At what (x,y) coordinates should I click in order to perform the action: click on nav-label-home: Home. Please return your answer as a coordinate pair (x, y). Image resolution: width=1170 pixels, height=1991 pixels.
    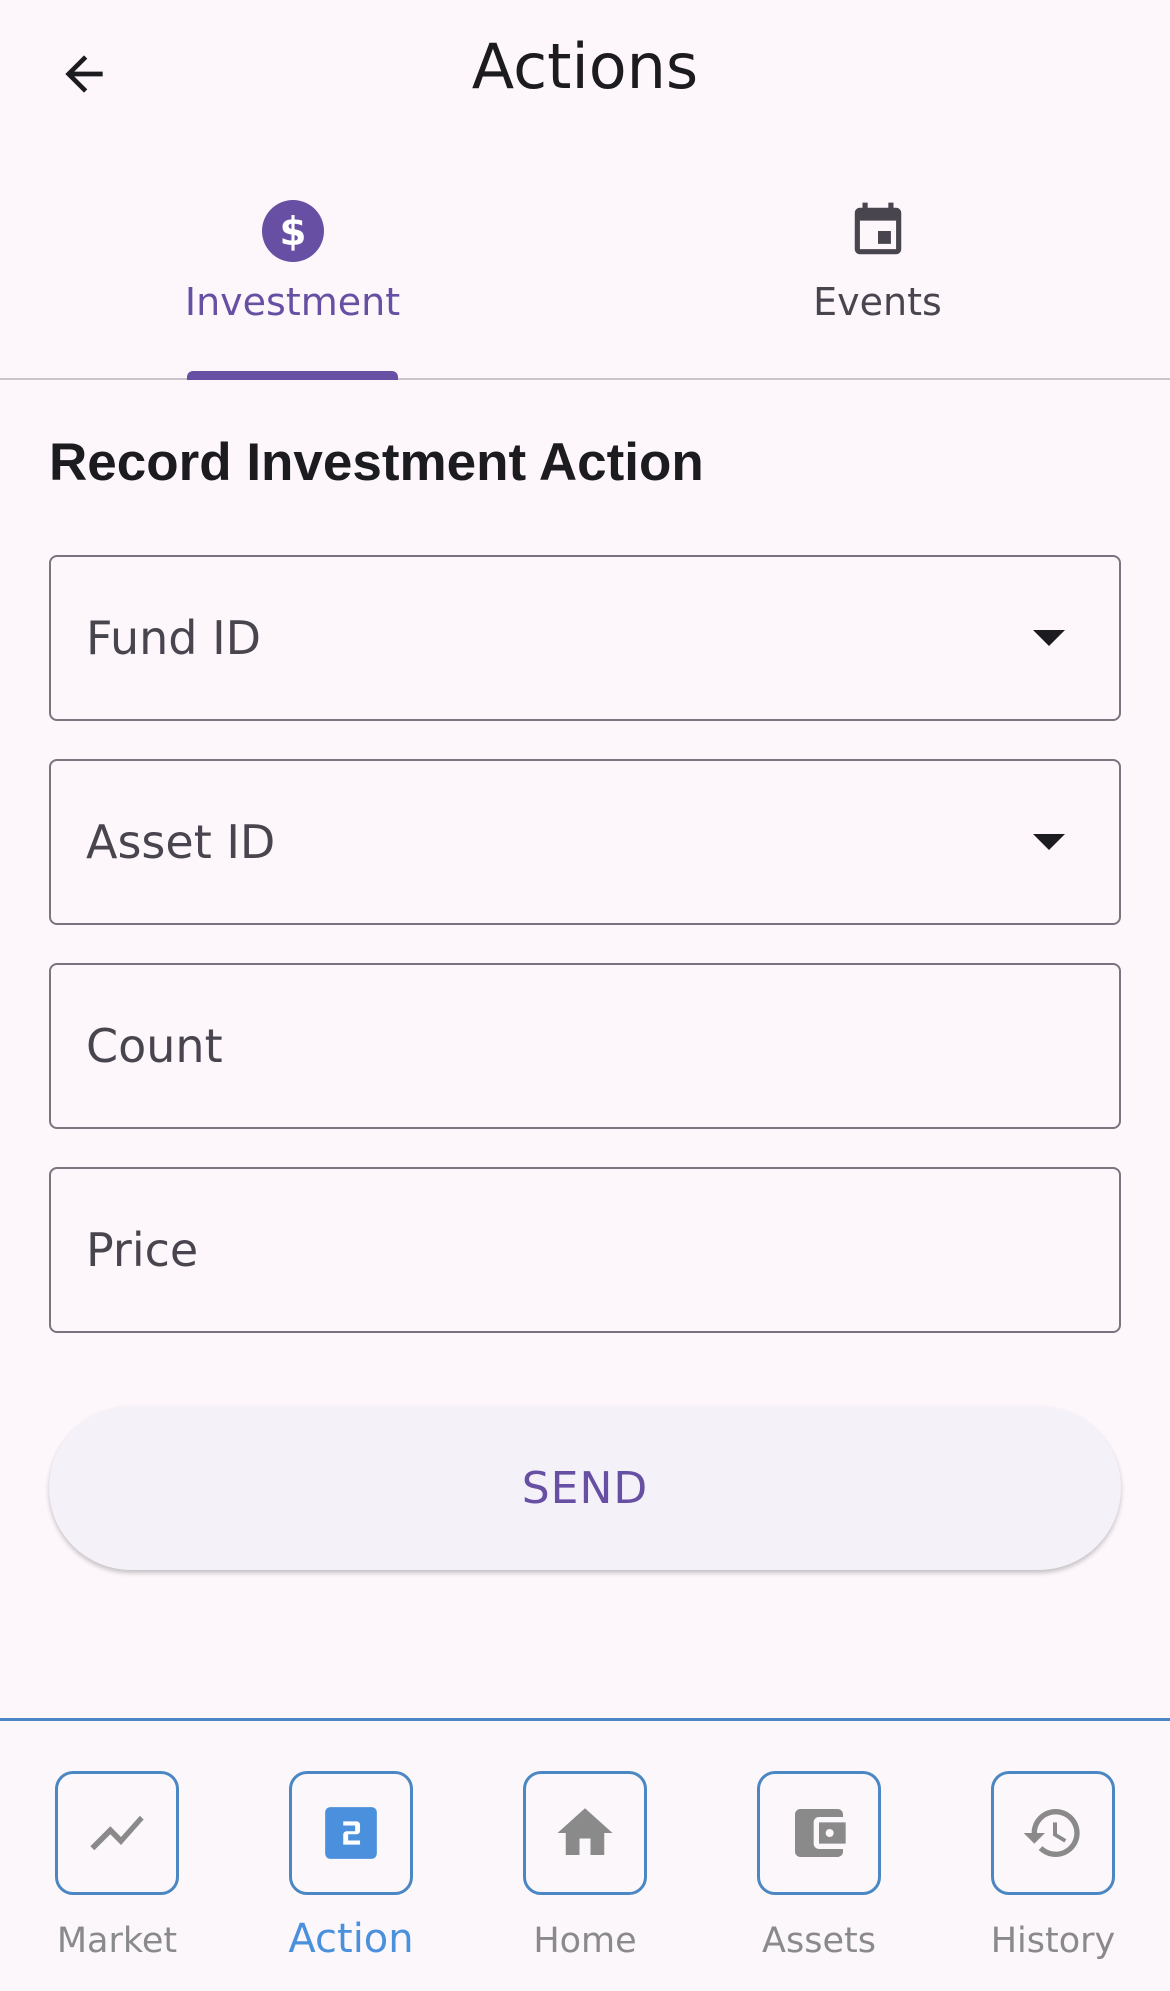
    Looking at the image, I should click on (585, 1941).